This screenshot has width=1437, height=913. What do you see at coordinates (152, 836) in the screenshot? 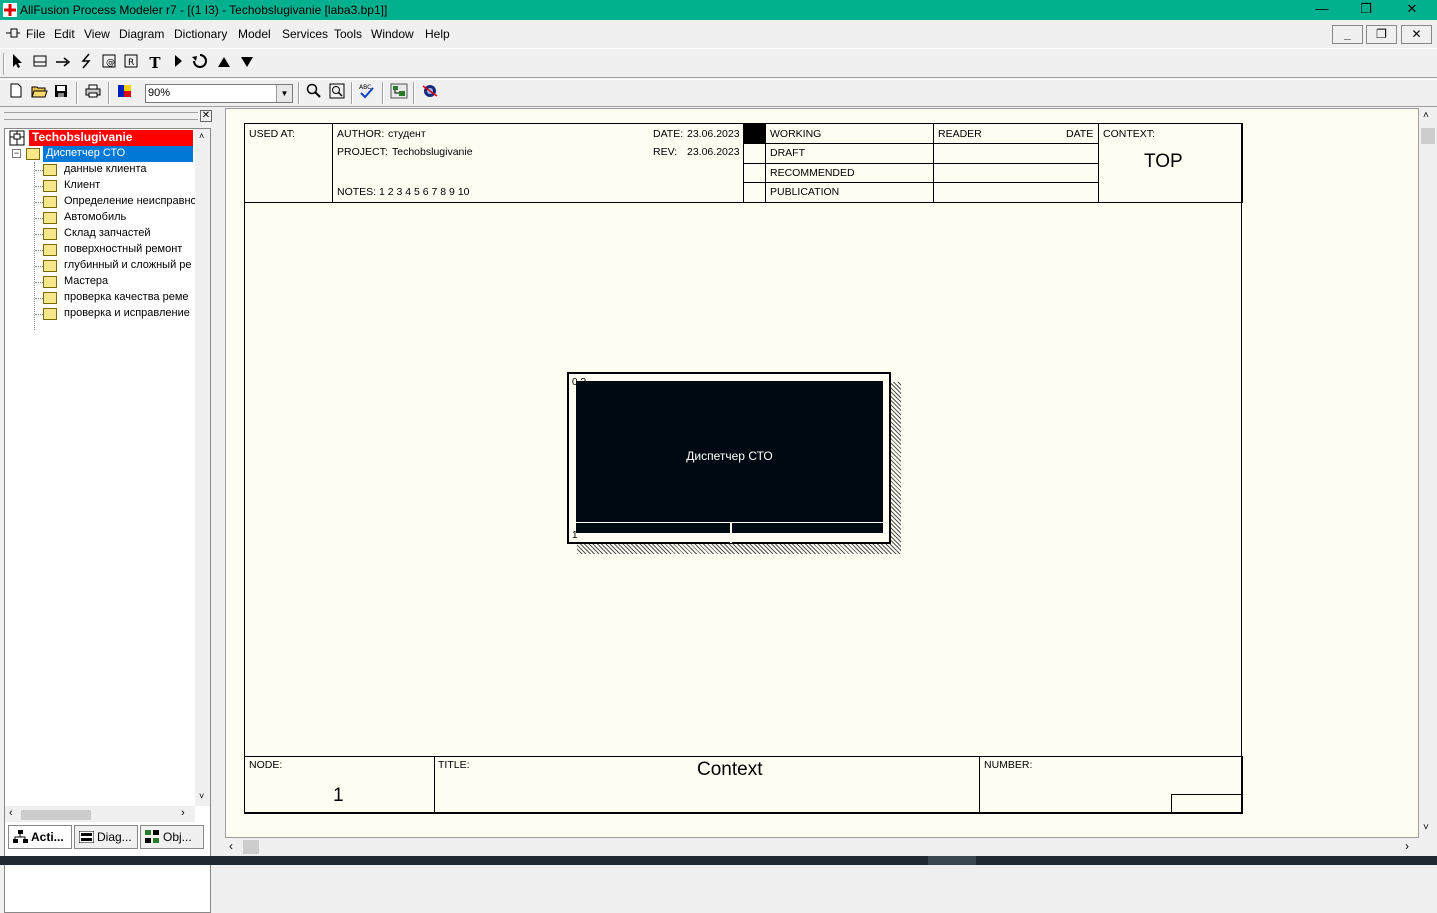
I see `objects-tab-icon` at bounding box center [152, 836].